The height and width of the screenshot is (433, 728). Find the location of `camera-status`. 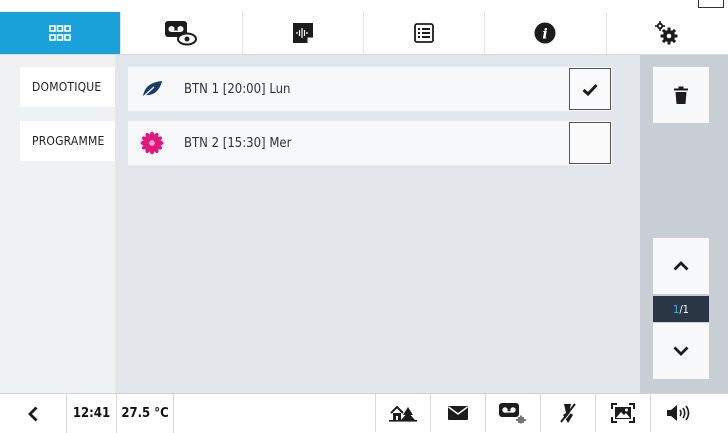

camera-status is located at coordinates (622, 413).